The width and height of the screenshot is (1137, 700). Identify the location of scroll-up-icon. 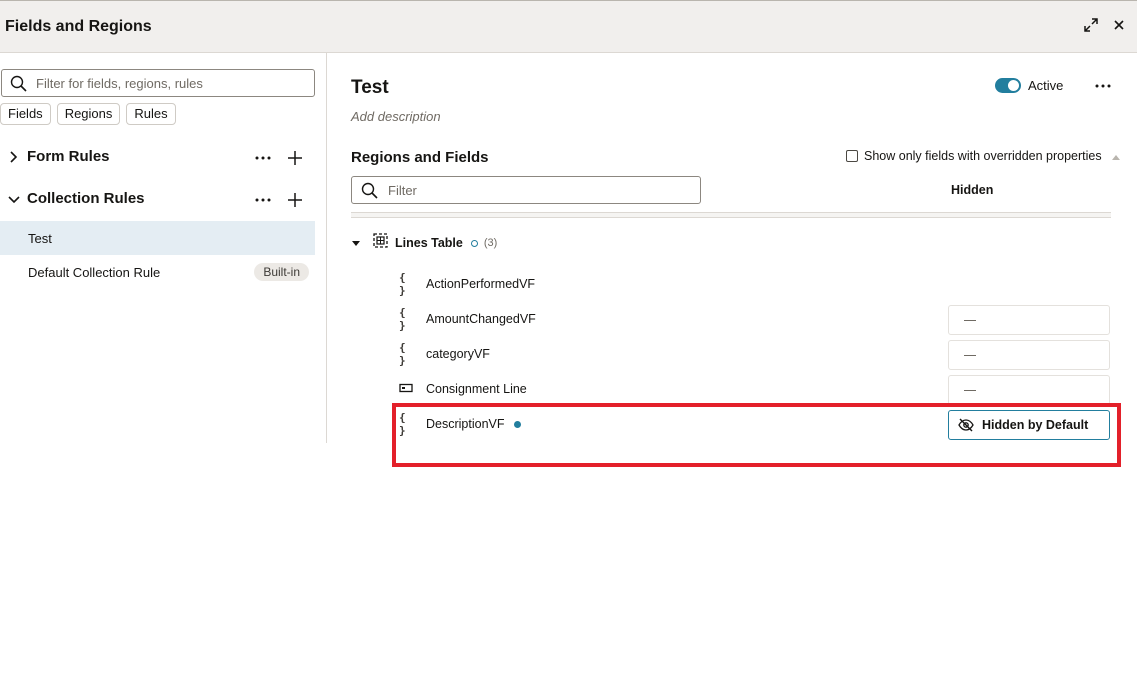
(1116, 156).